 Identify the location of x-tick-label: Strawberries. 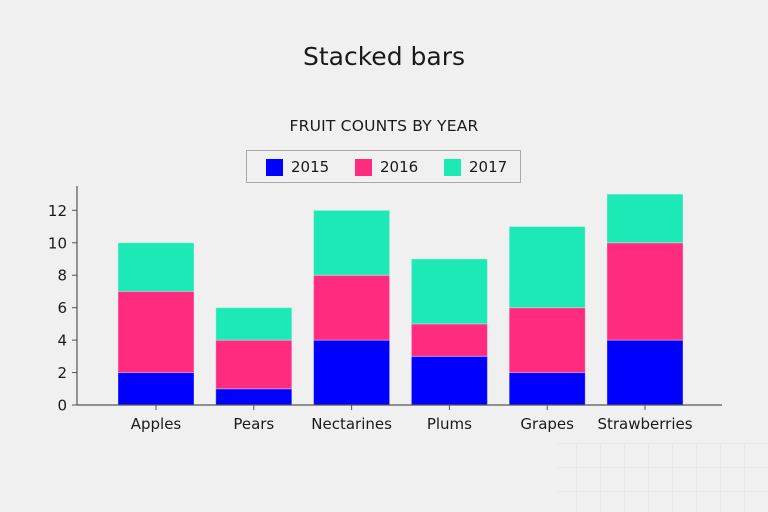
(644, 424).